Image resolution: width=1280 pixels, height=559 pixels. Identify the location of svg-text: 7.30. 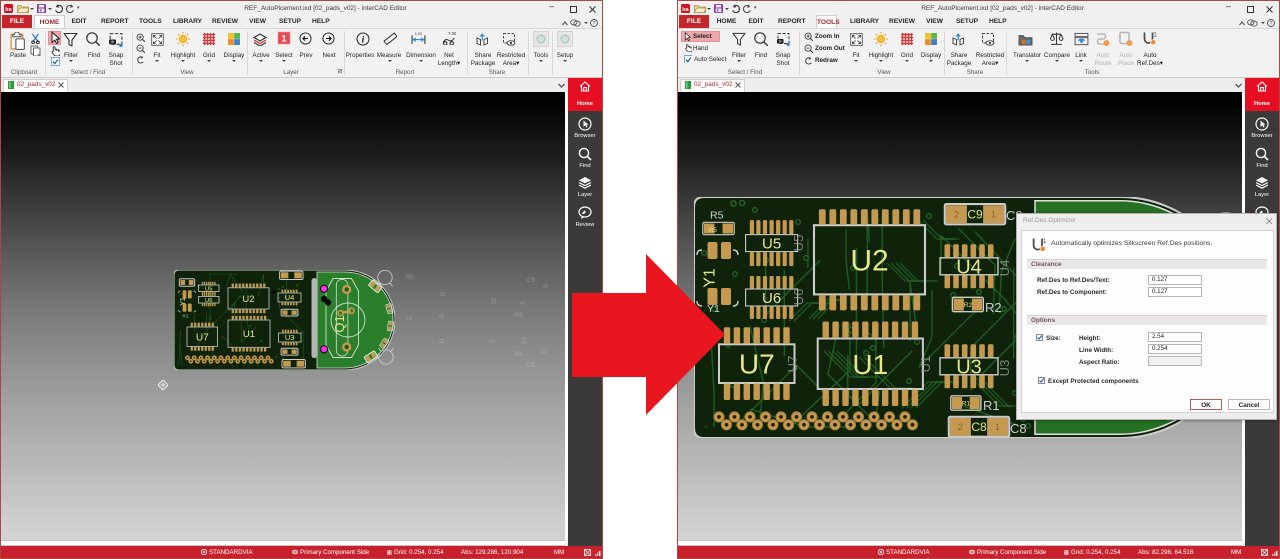
(452, 33).